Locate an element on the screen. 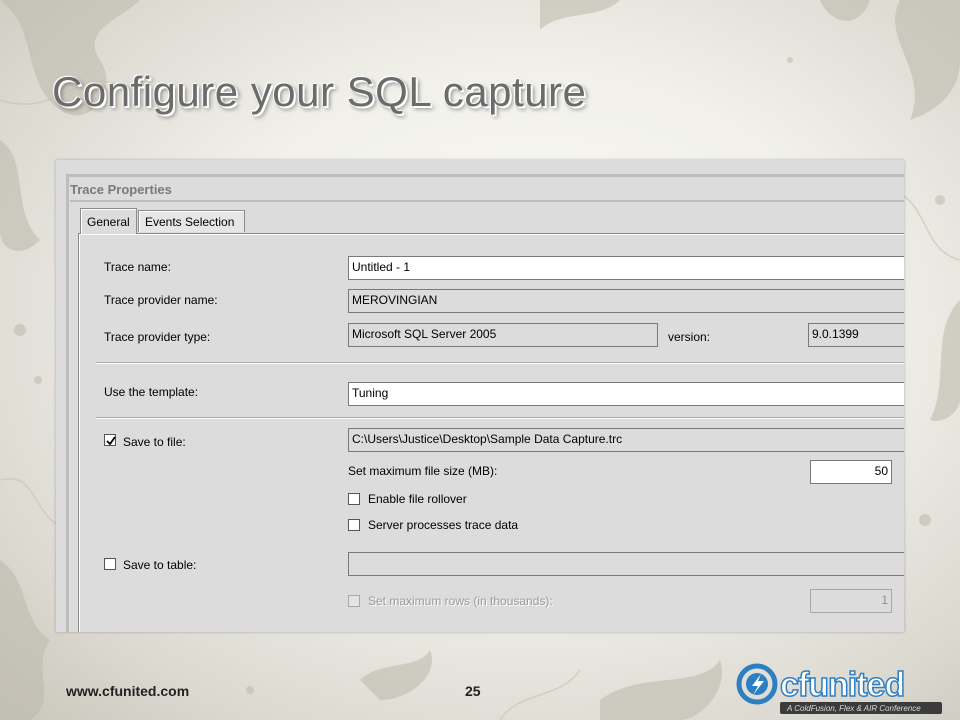 The width and height of the screenshot is (960, 720). trace-provider-type-label: Trace provider type: is located at coordinates (157, 337).